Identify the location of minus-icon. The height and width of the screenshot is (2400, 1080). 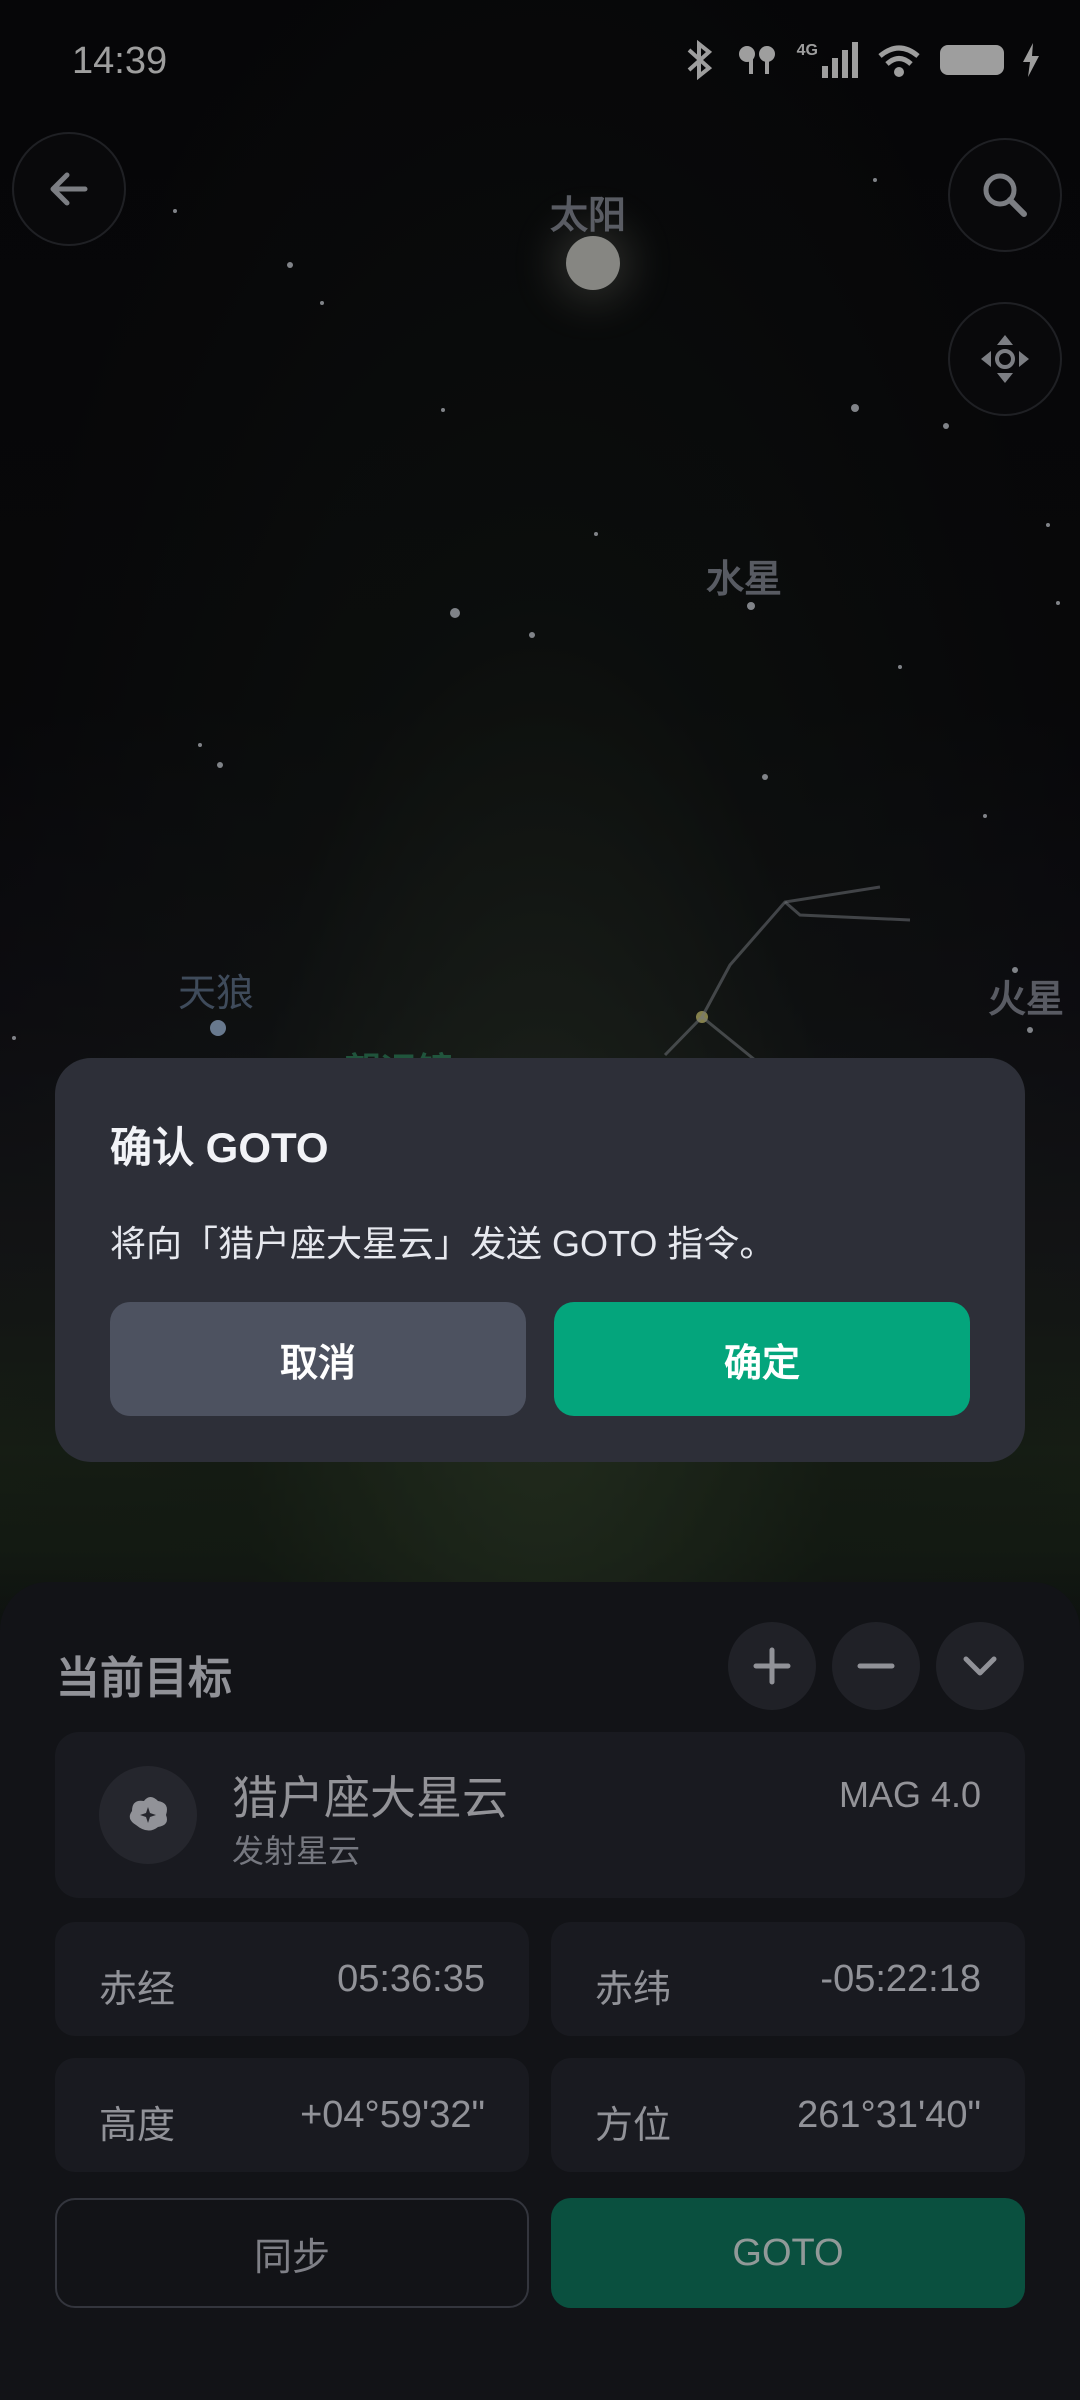
(876, 1666).